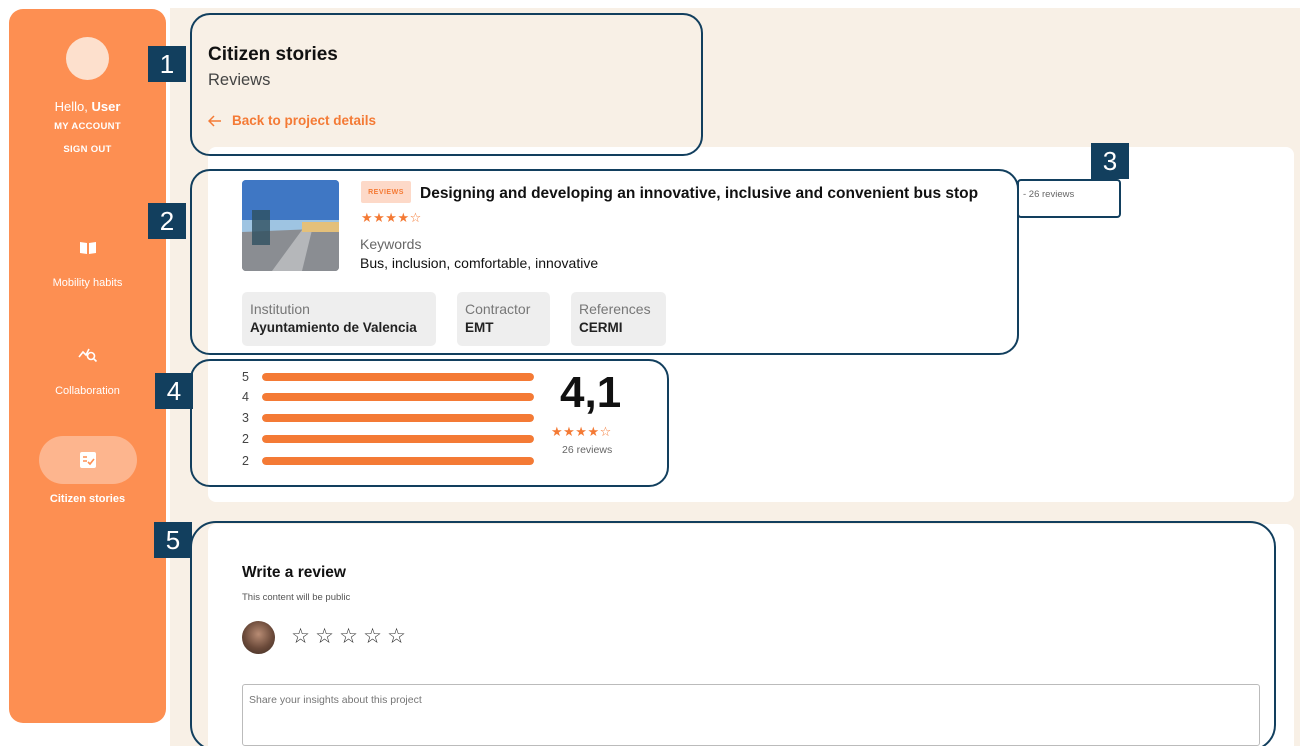 Image resolution: width=1300 pixels, height=746 pixels. I want to click on sidebar-item-citizen-stories: Citizen stories, so click(87, 477).